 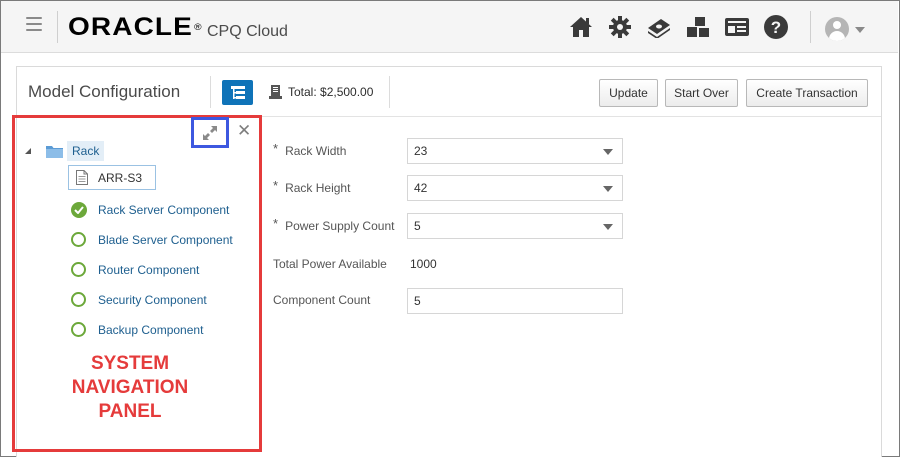 What do you see at coordinates (28, 151) in the screenshot?
I see `collapse-triangle-icon` at bounding box center [28, 151].